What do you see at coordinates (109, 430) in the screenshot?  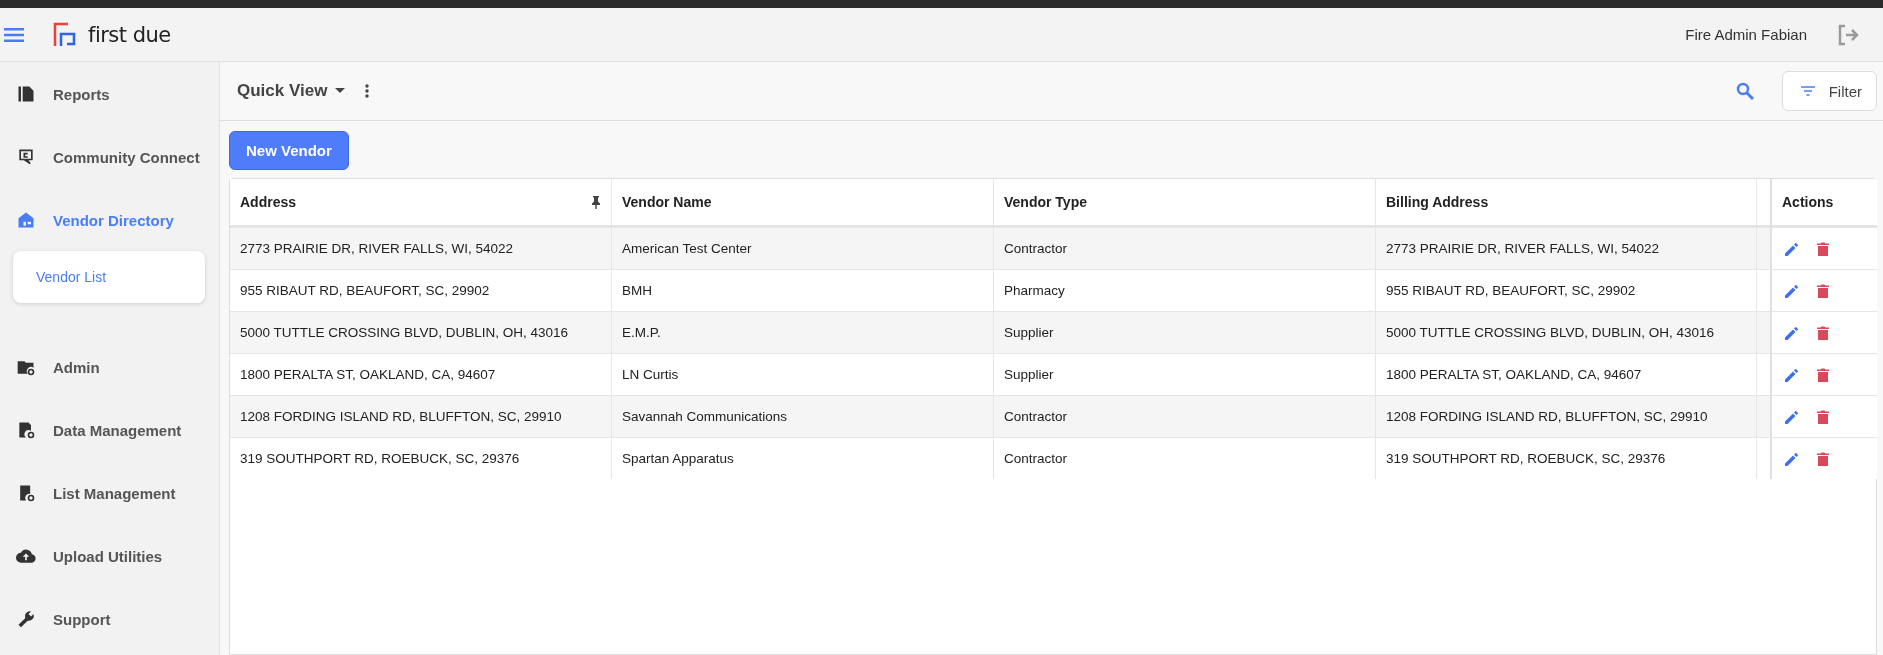 I see `sidebar-item: Data Management` at bounding box center [109, 430].